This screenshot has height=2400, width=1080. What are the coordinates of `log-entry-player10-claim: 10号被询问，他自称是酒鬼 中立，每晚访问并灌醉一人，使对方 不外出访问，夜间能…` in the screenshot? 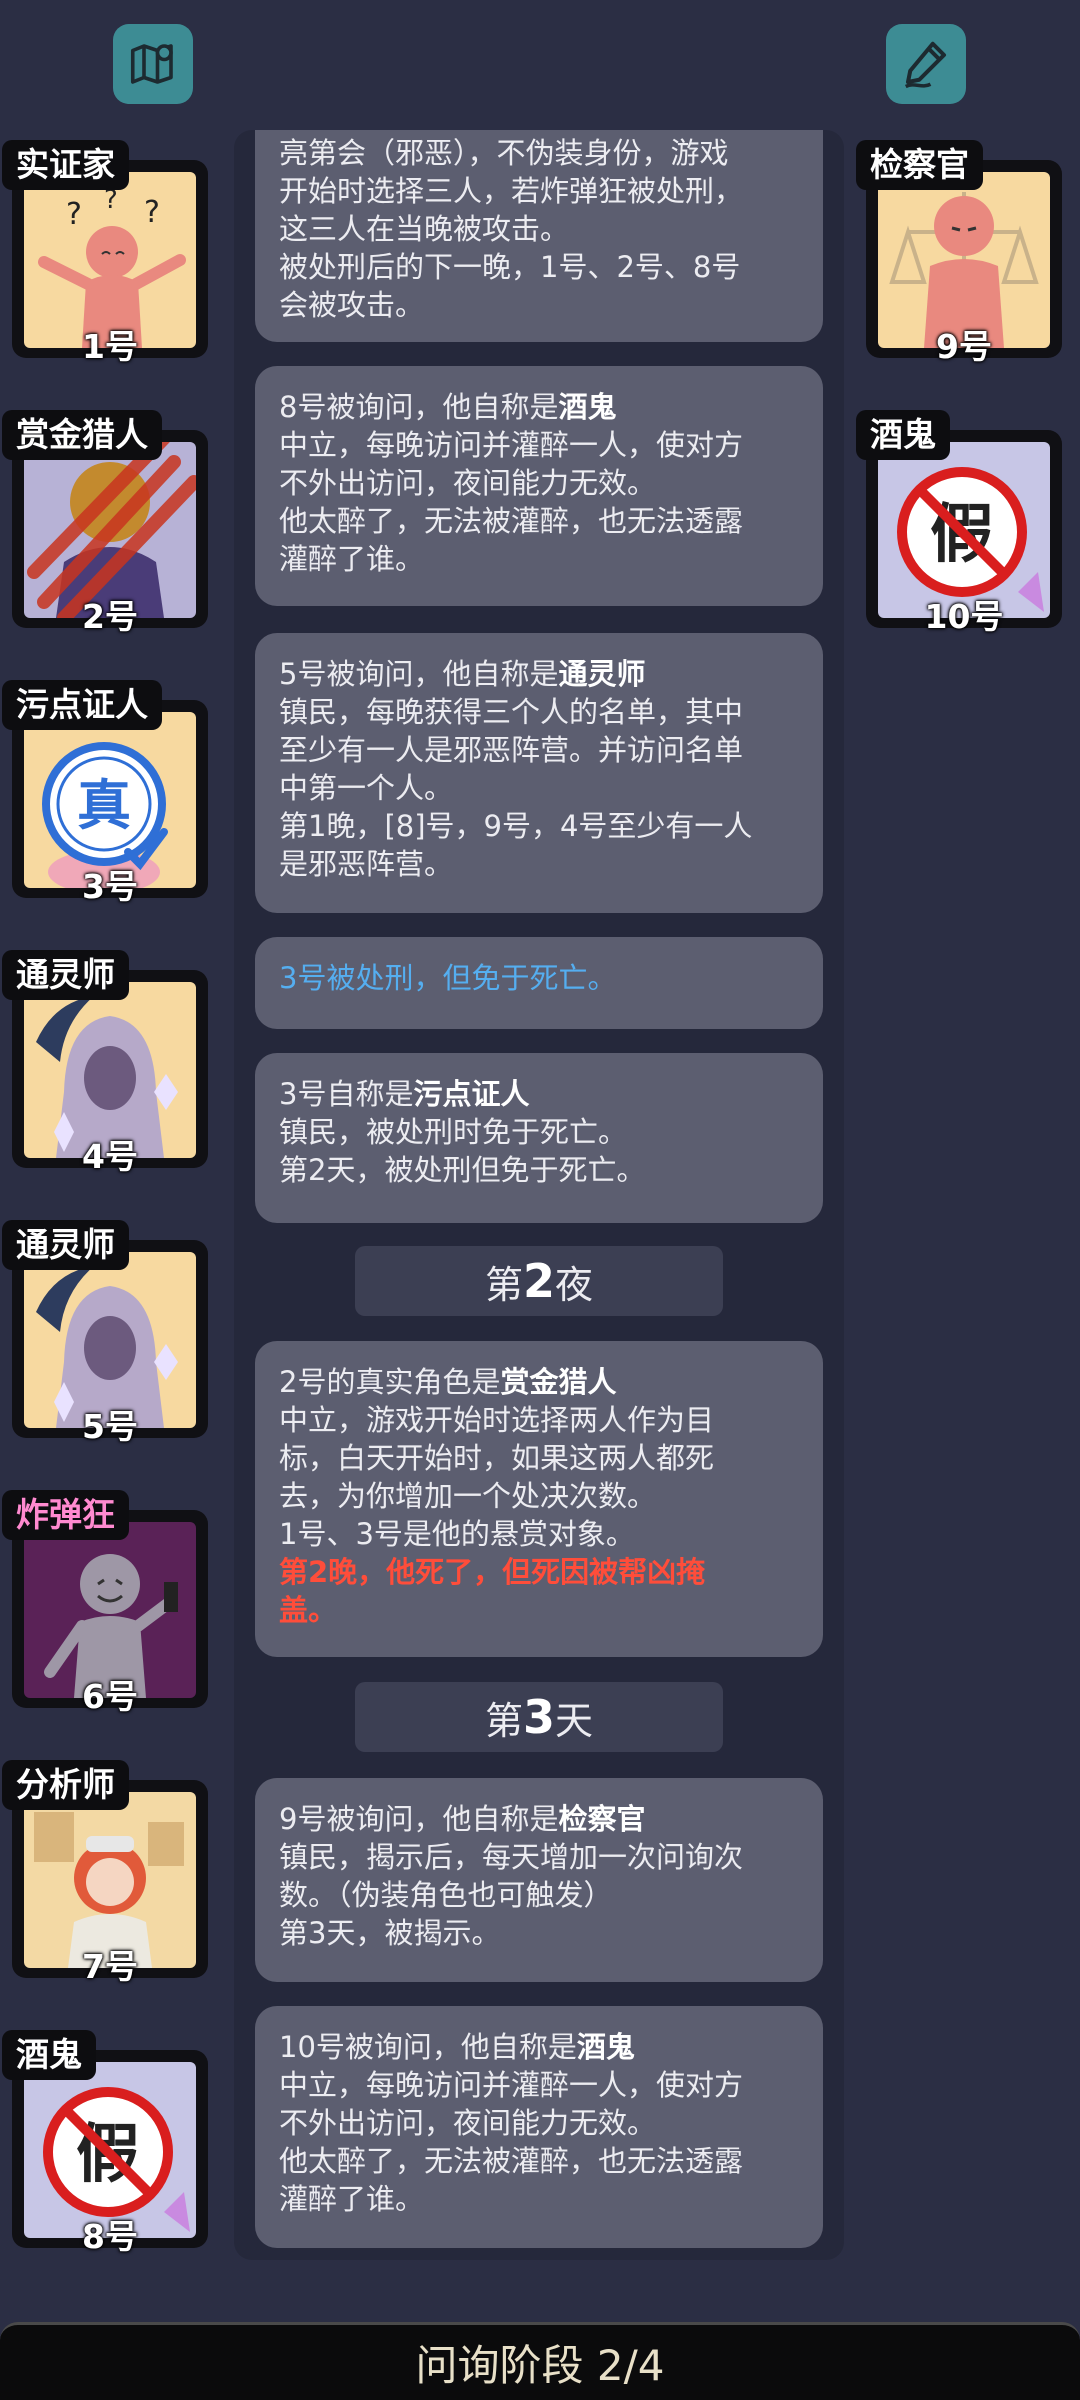 It's located at (539, 2127).